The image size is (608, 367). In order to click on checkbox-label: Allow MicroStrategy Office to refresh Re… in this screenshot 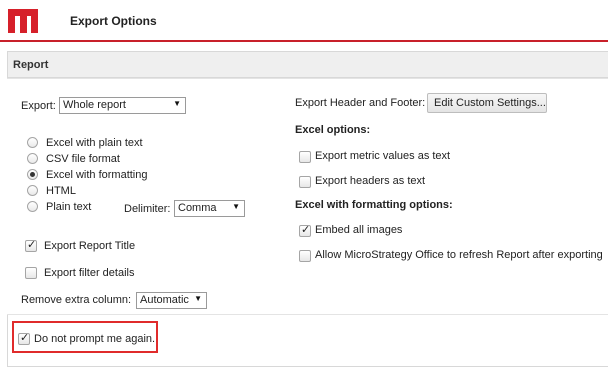, I will do `click(459, 255)`.